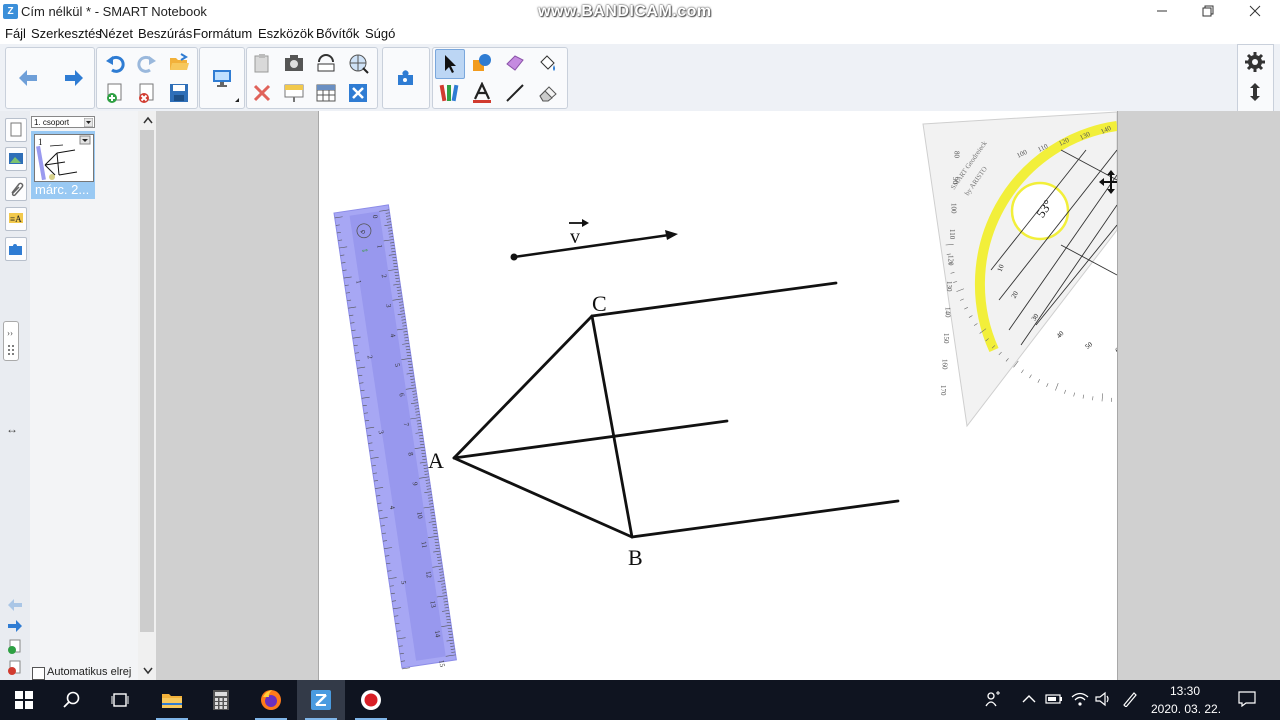 Image resolution: width=1280 pixels, height=720 pixels. I want to click on menu-insert: Beszúrás, so click(165, 33).